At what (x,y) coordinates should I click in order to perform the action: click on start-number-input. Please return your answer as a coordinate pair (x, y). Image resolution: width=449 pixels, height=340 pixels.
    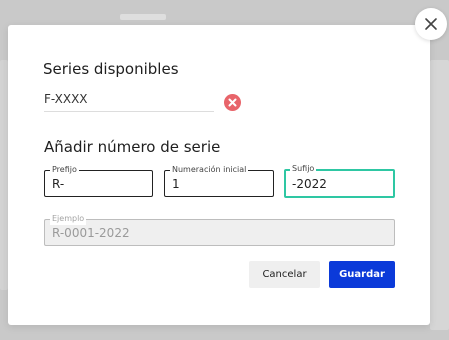
    Looking at the image, I should click on (219, 183).